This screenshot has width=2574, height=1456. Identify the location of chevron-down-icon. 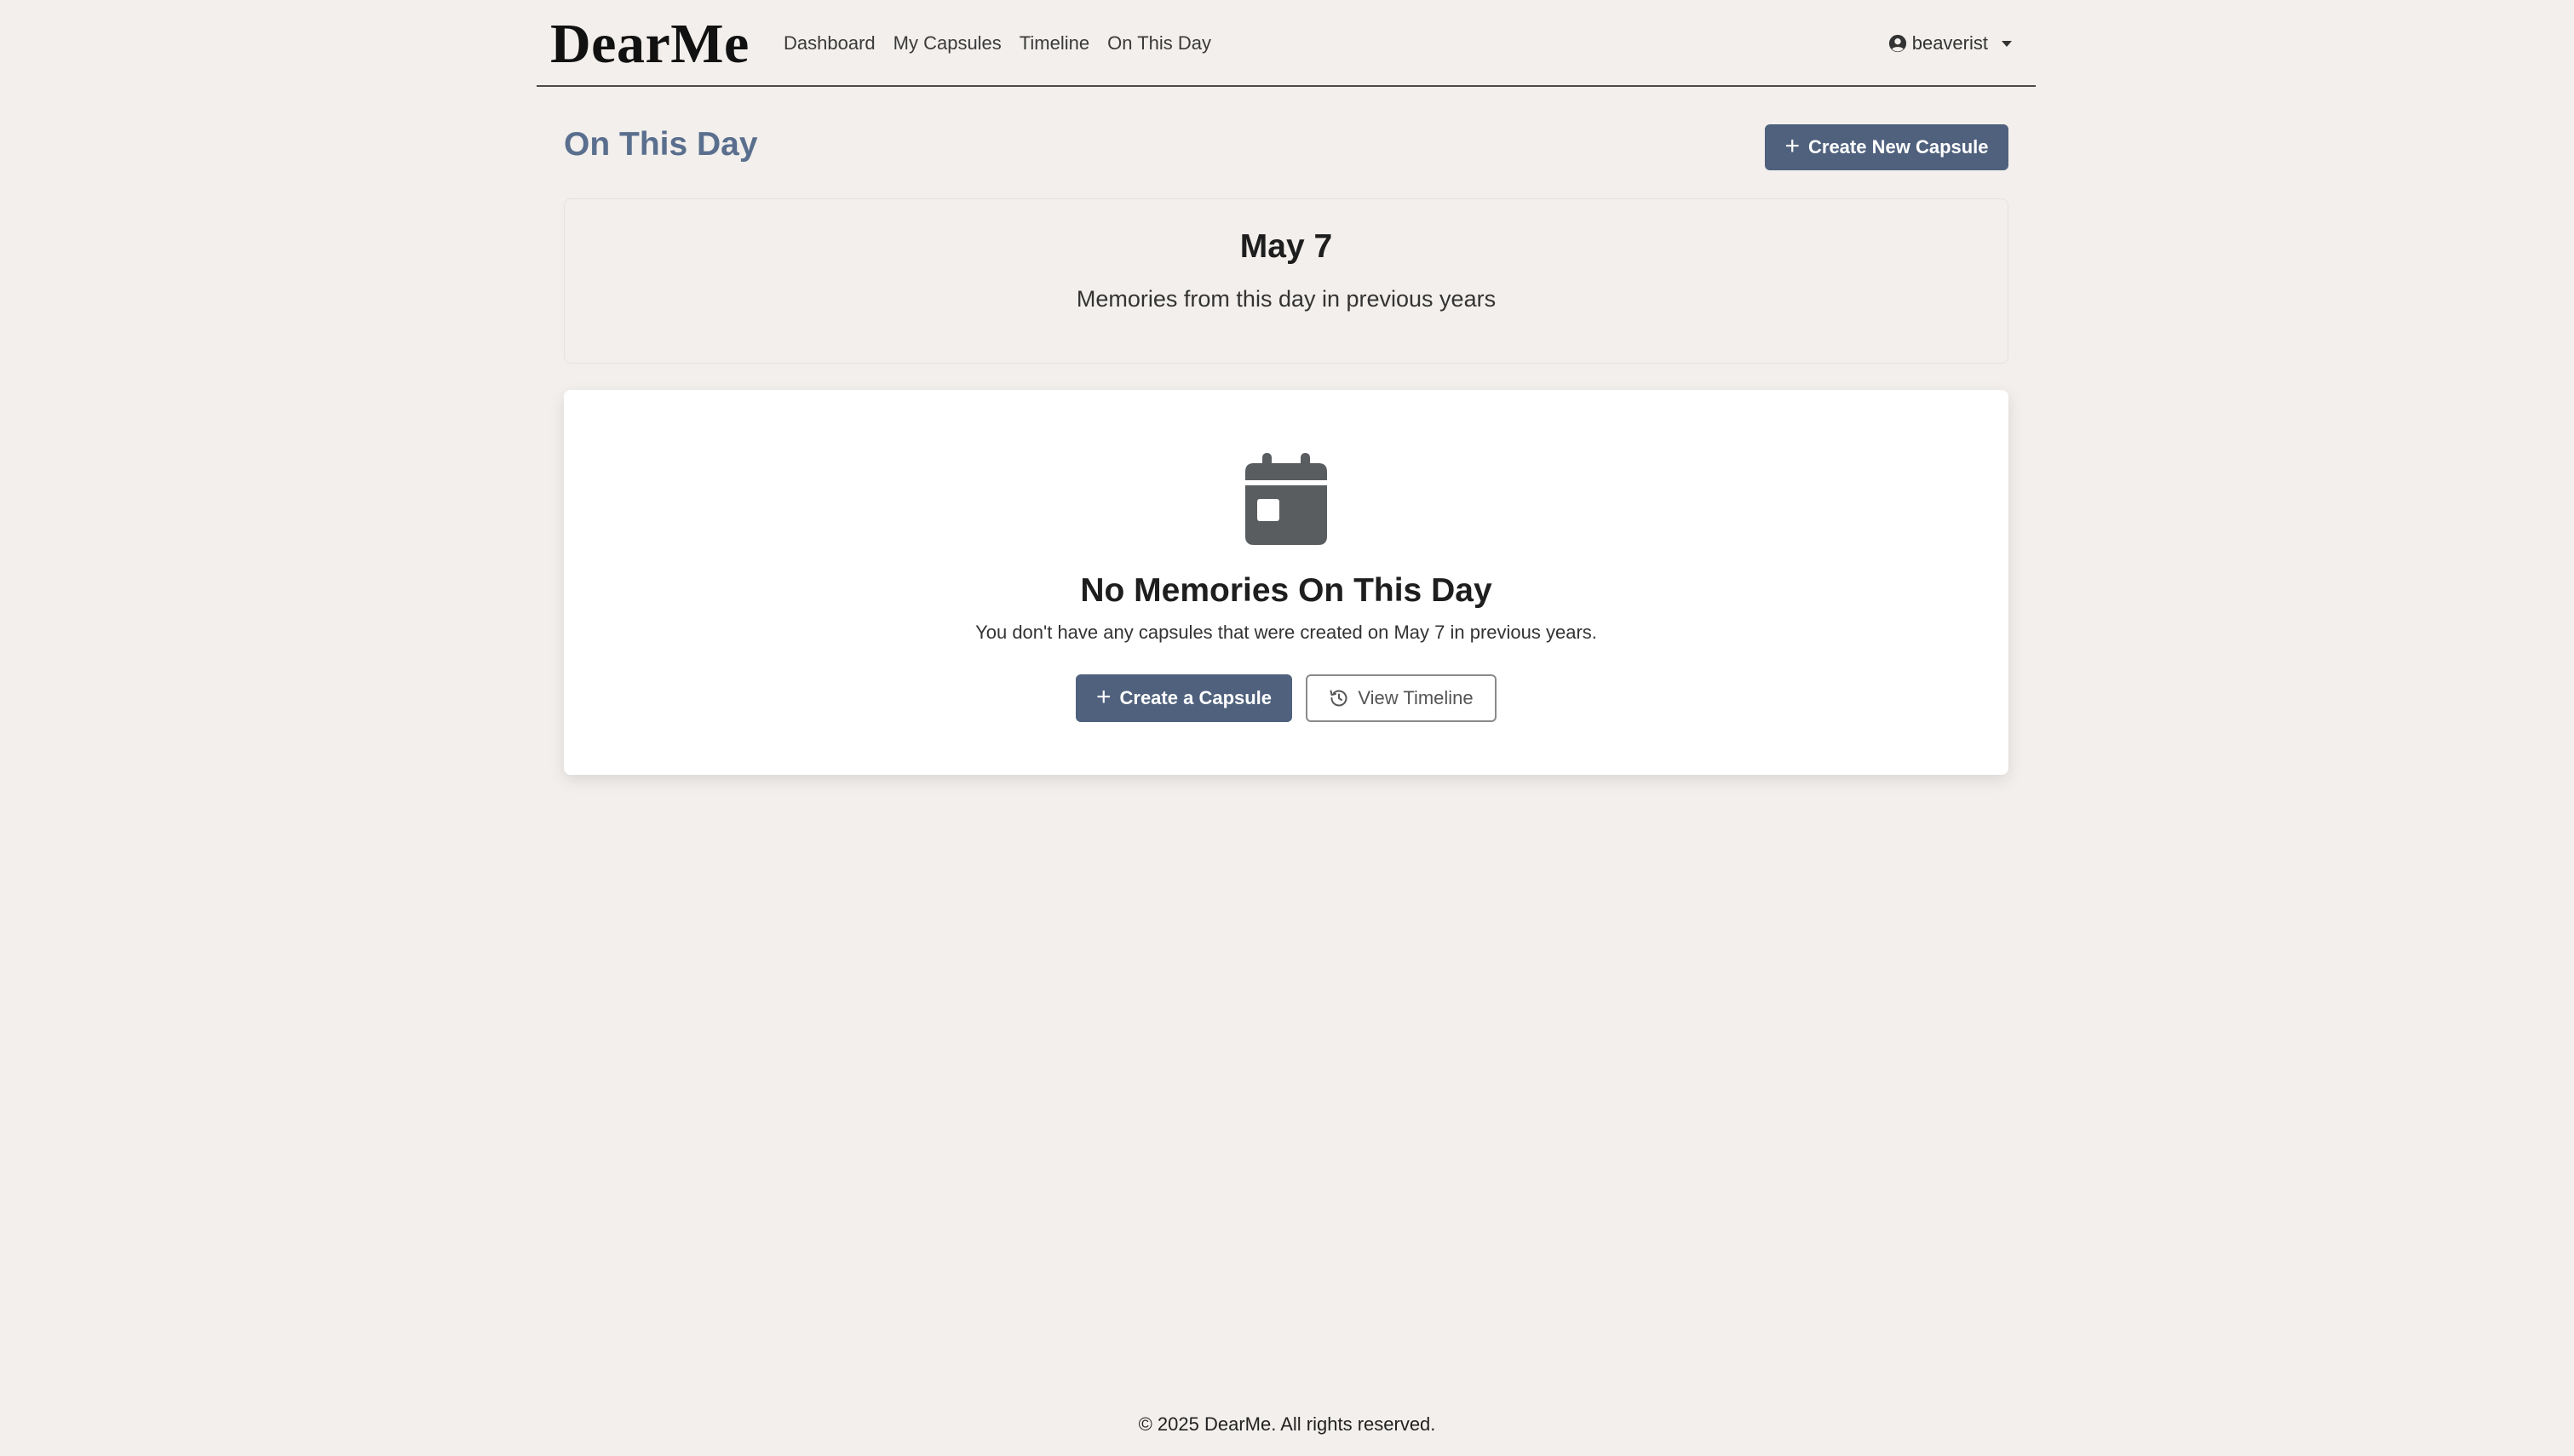
(2007, 44).